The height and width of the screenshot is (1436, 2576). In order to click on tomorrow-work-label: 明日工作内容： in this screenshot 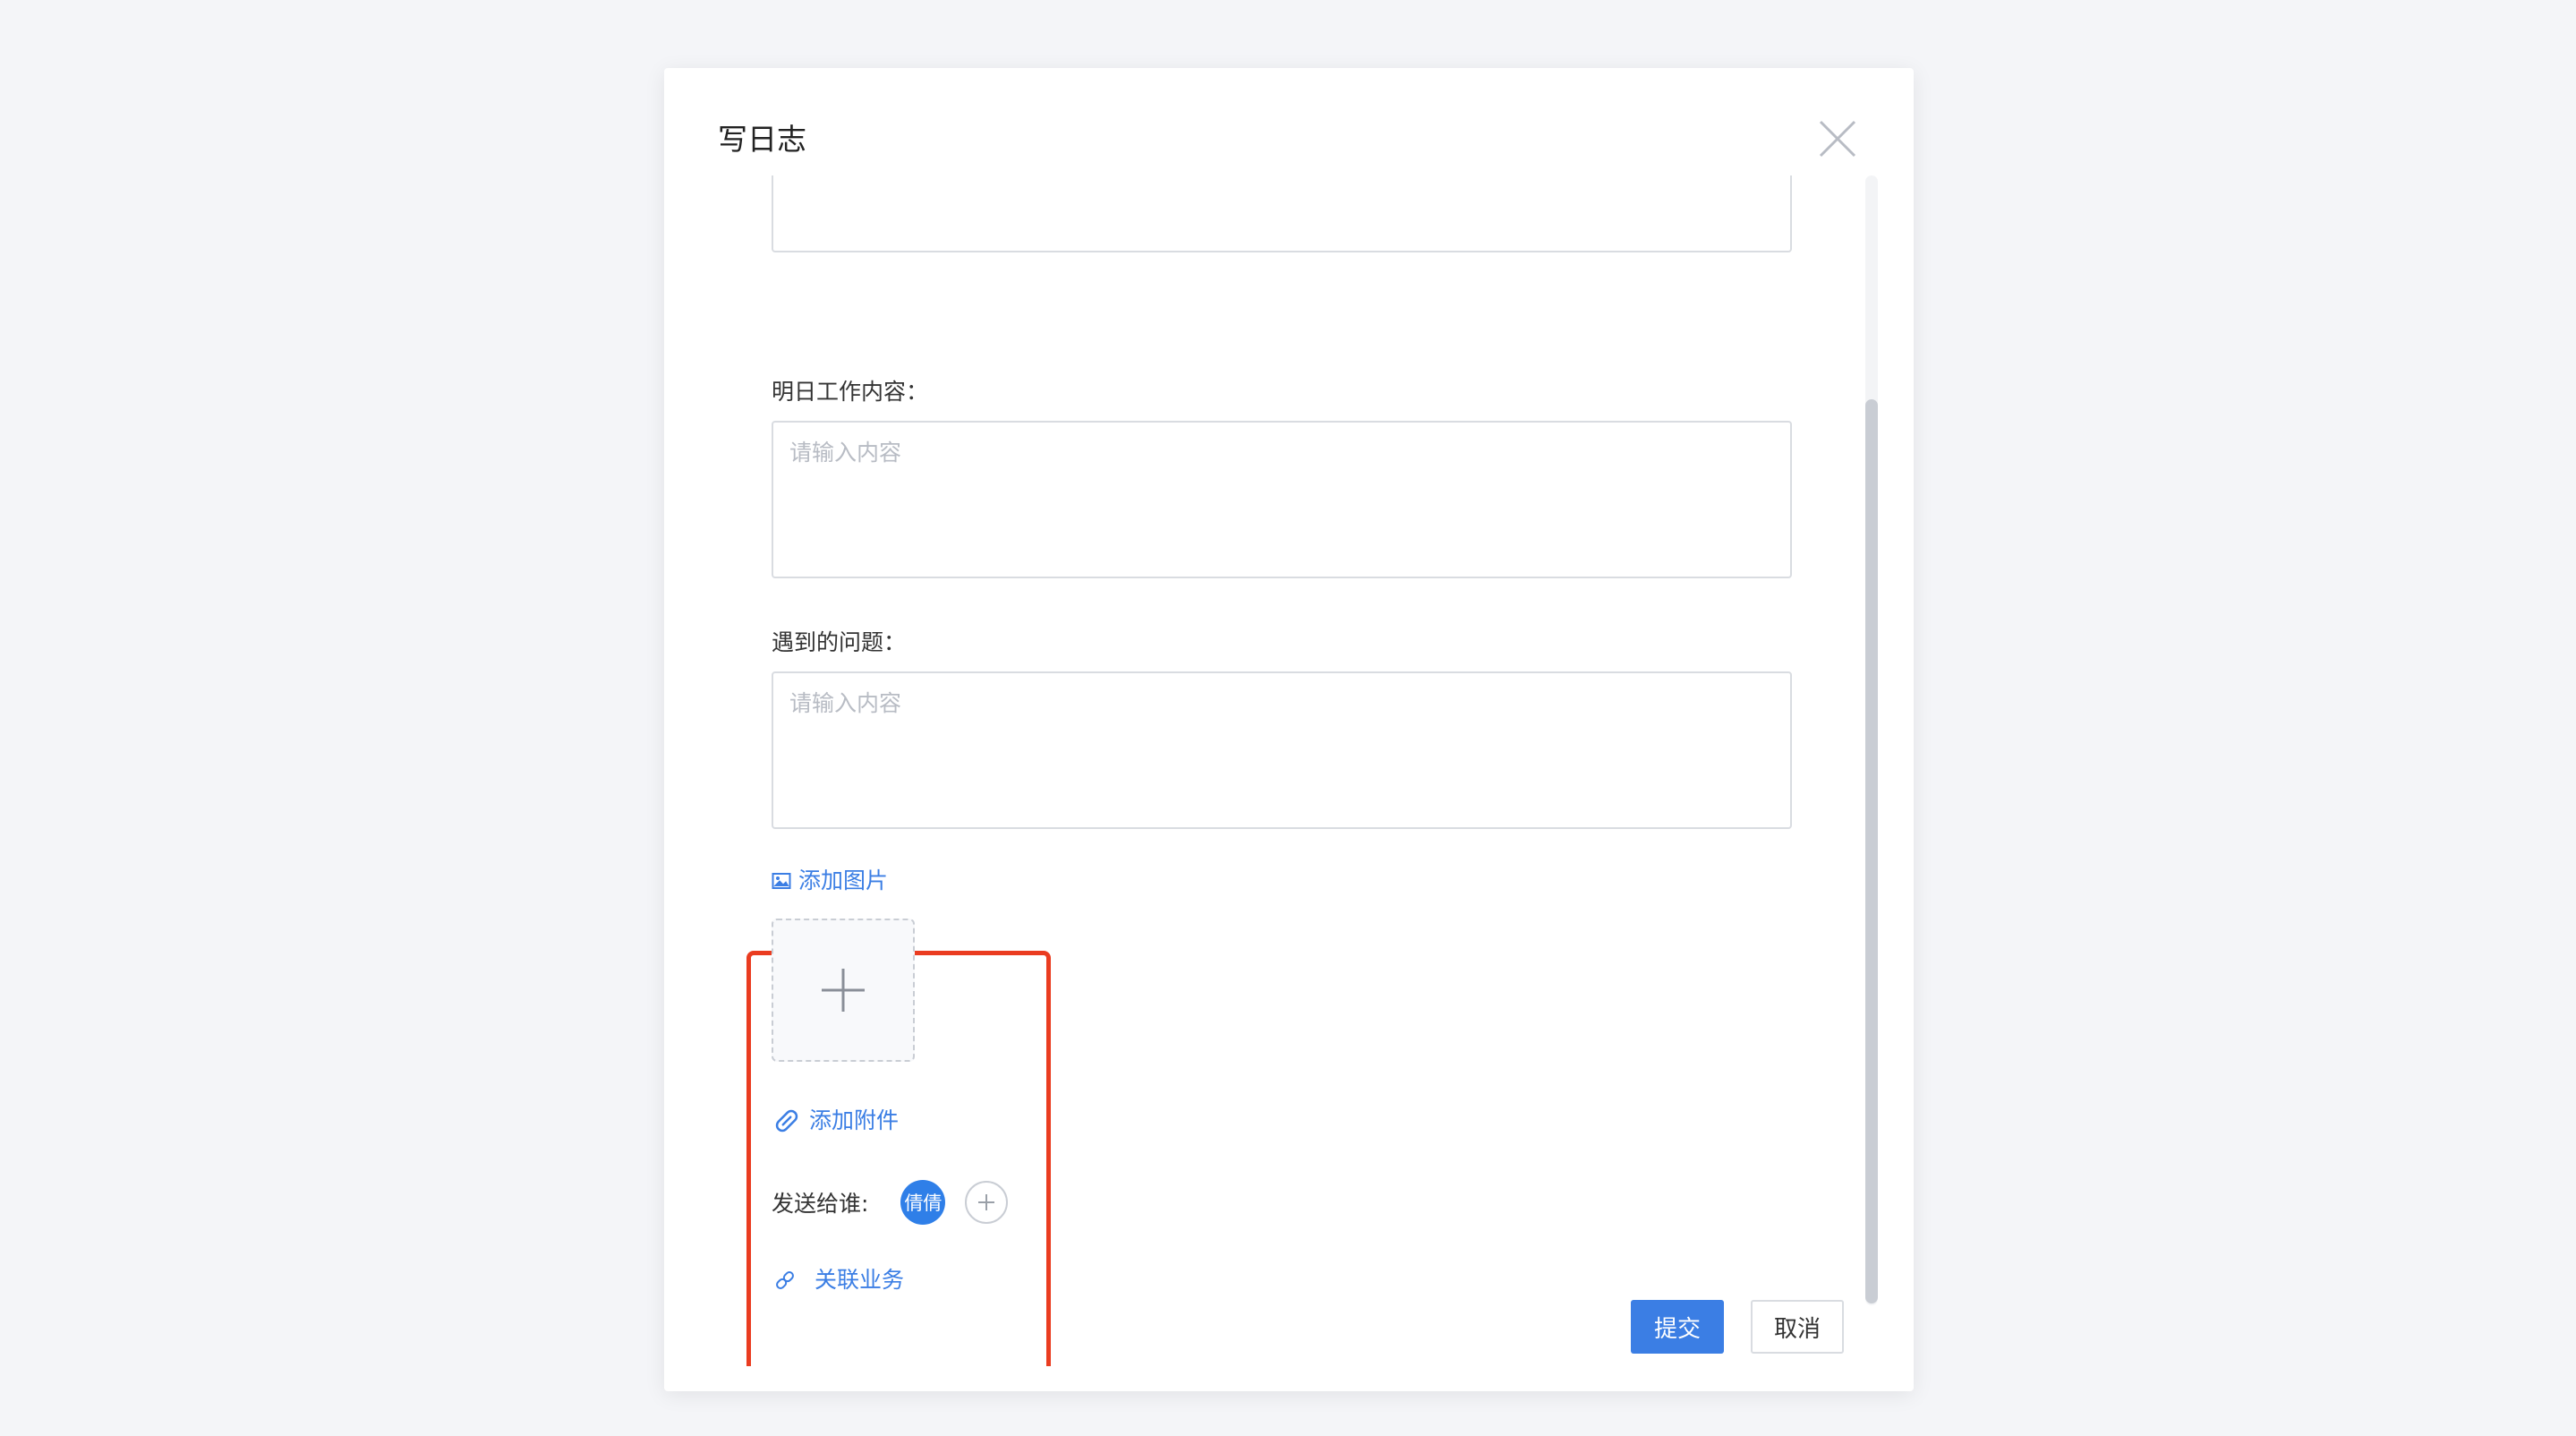, I will do `click(850, 392)`.